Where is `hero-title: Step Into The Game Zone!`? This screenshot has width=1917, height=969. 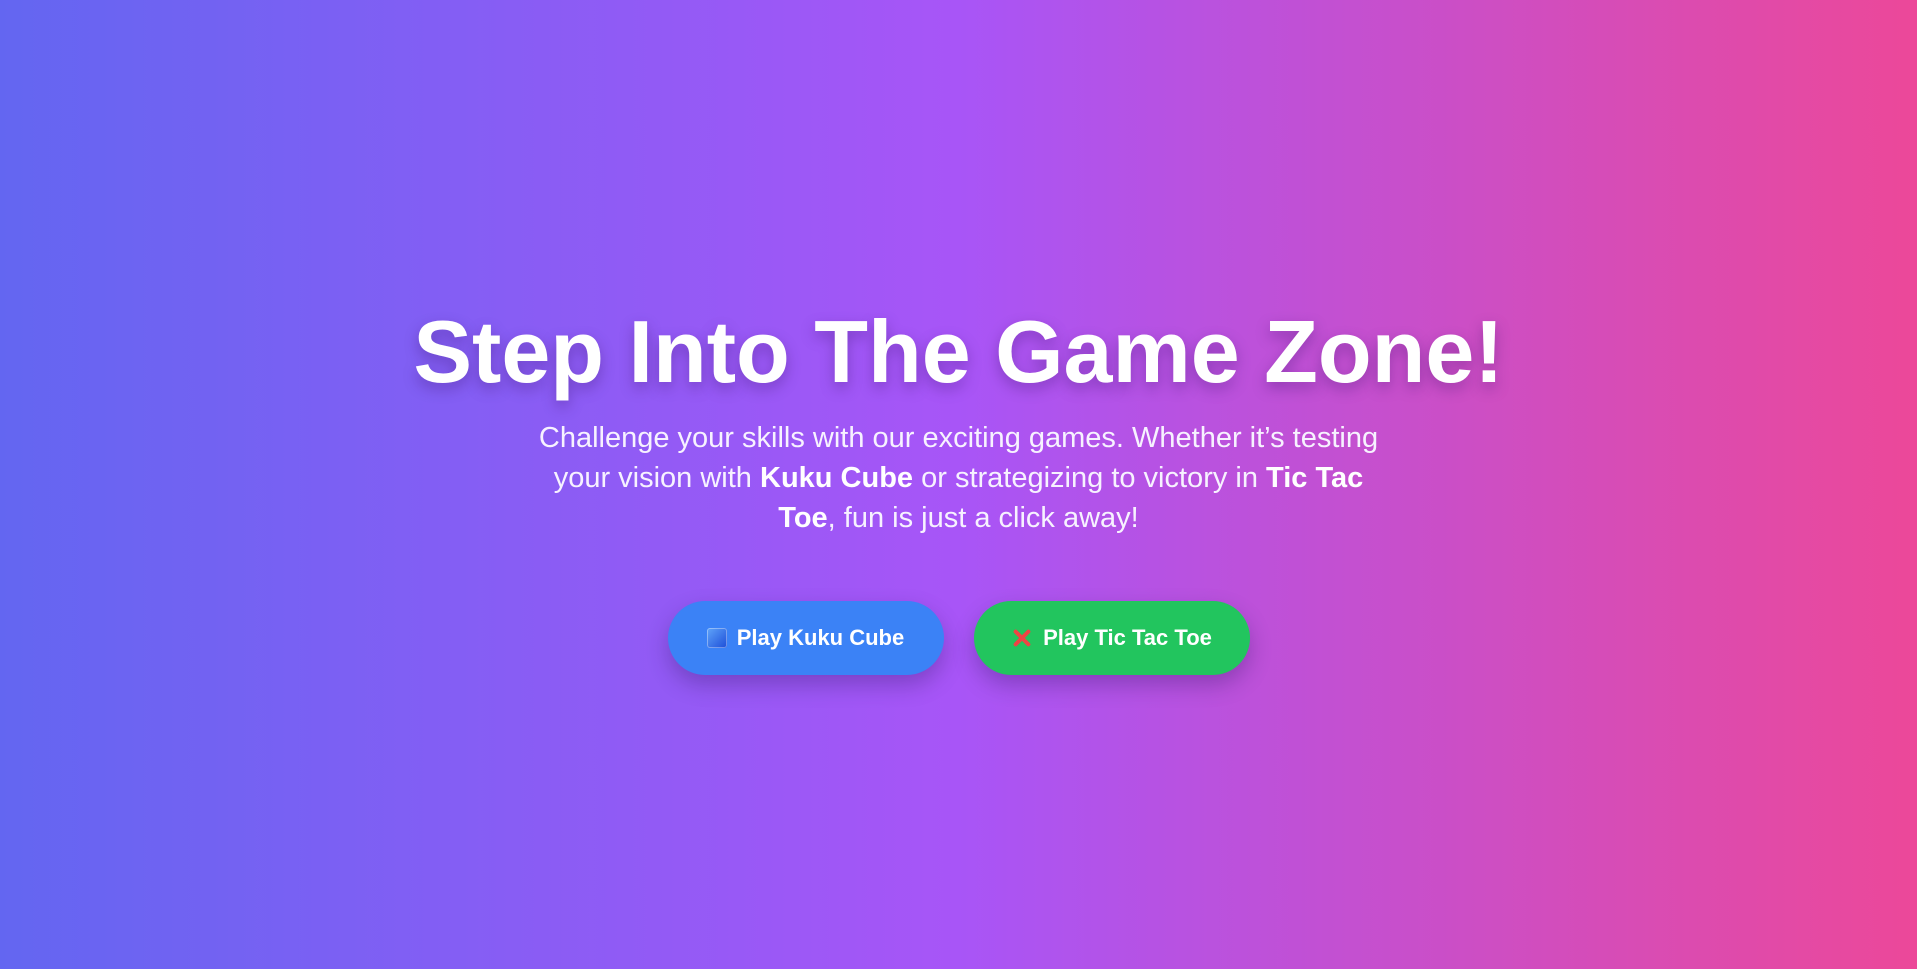 hero-title: Step Into The Game Zone! is located at coordinates (958, 351).